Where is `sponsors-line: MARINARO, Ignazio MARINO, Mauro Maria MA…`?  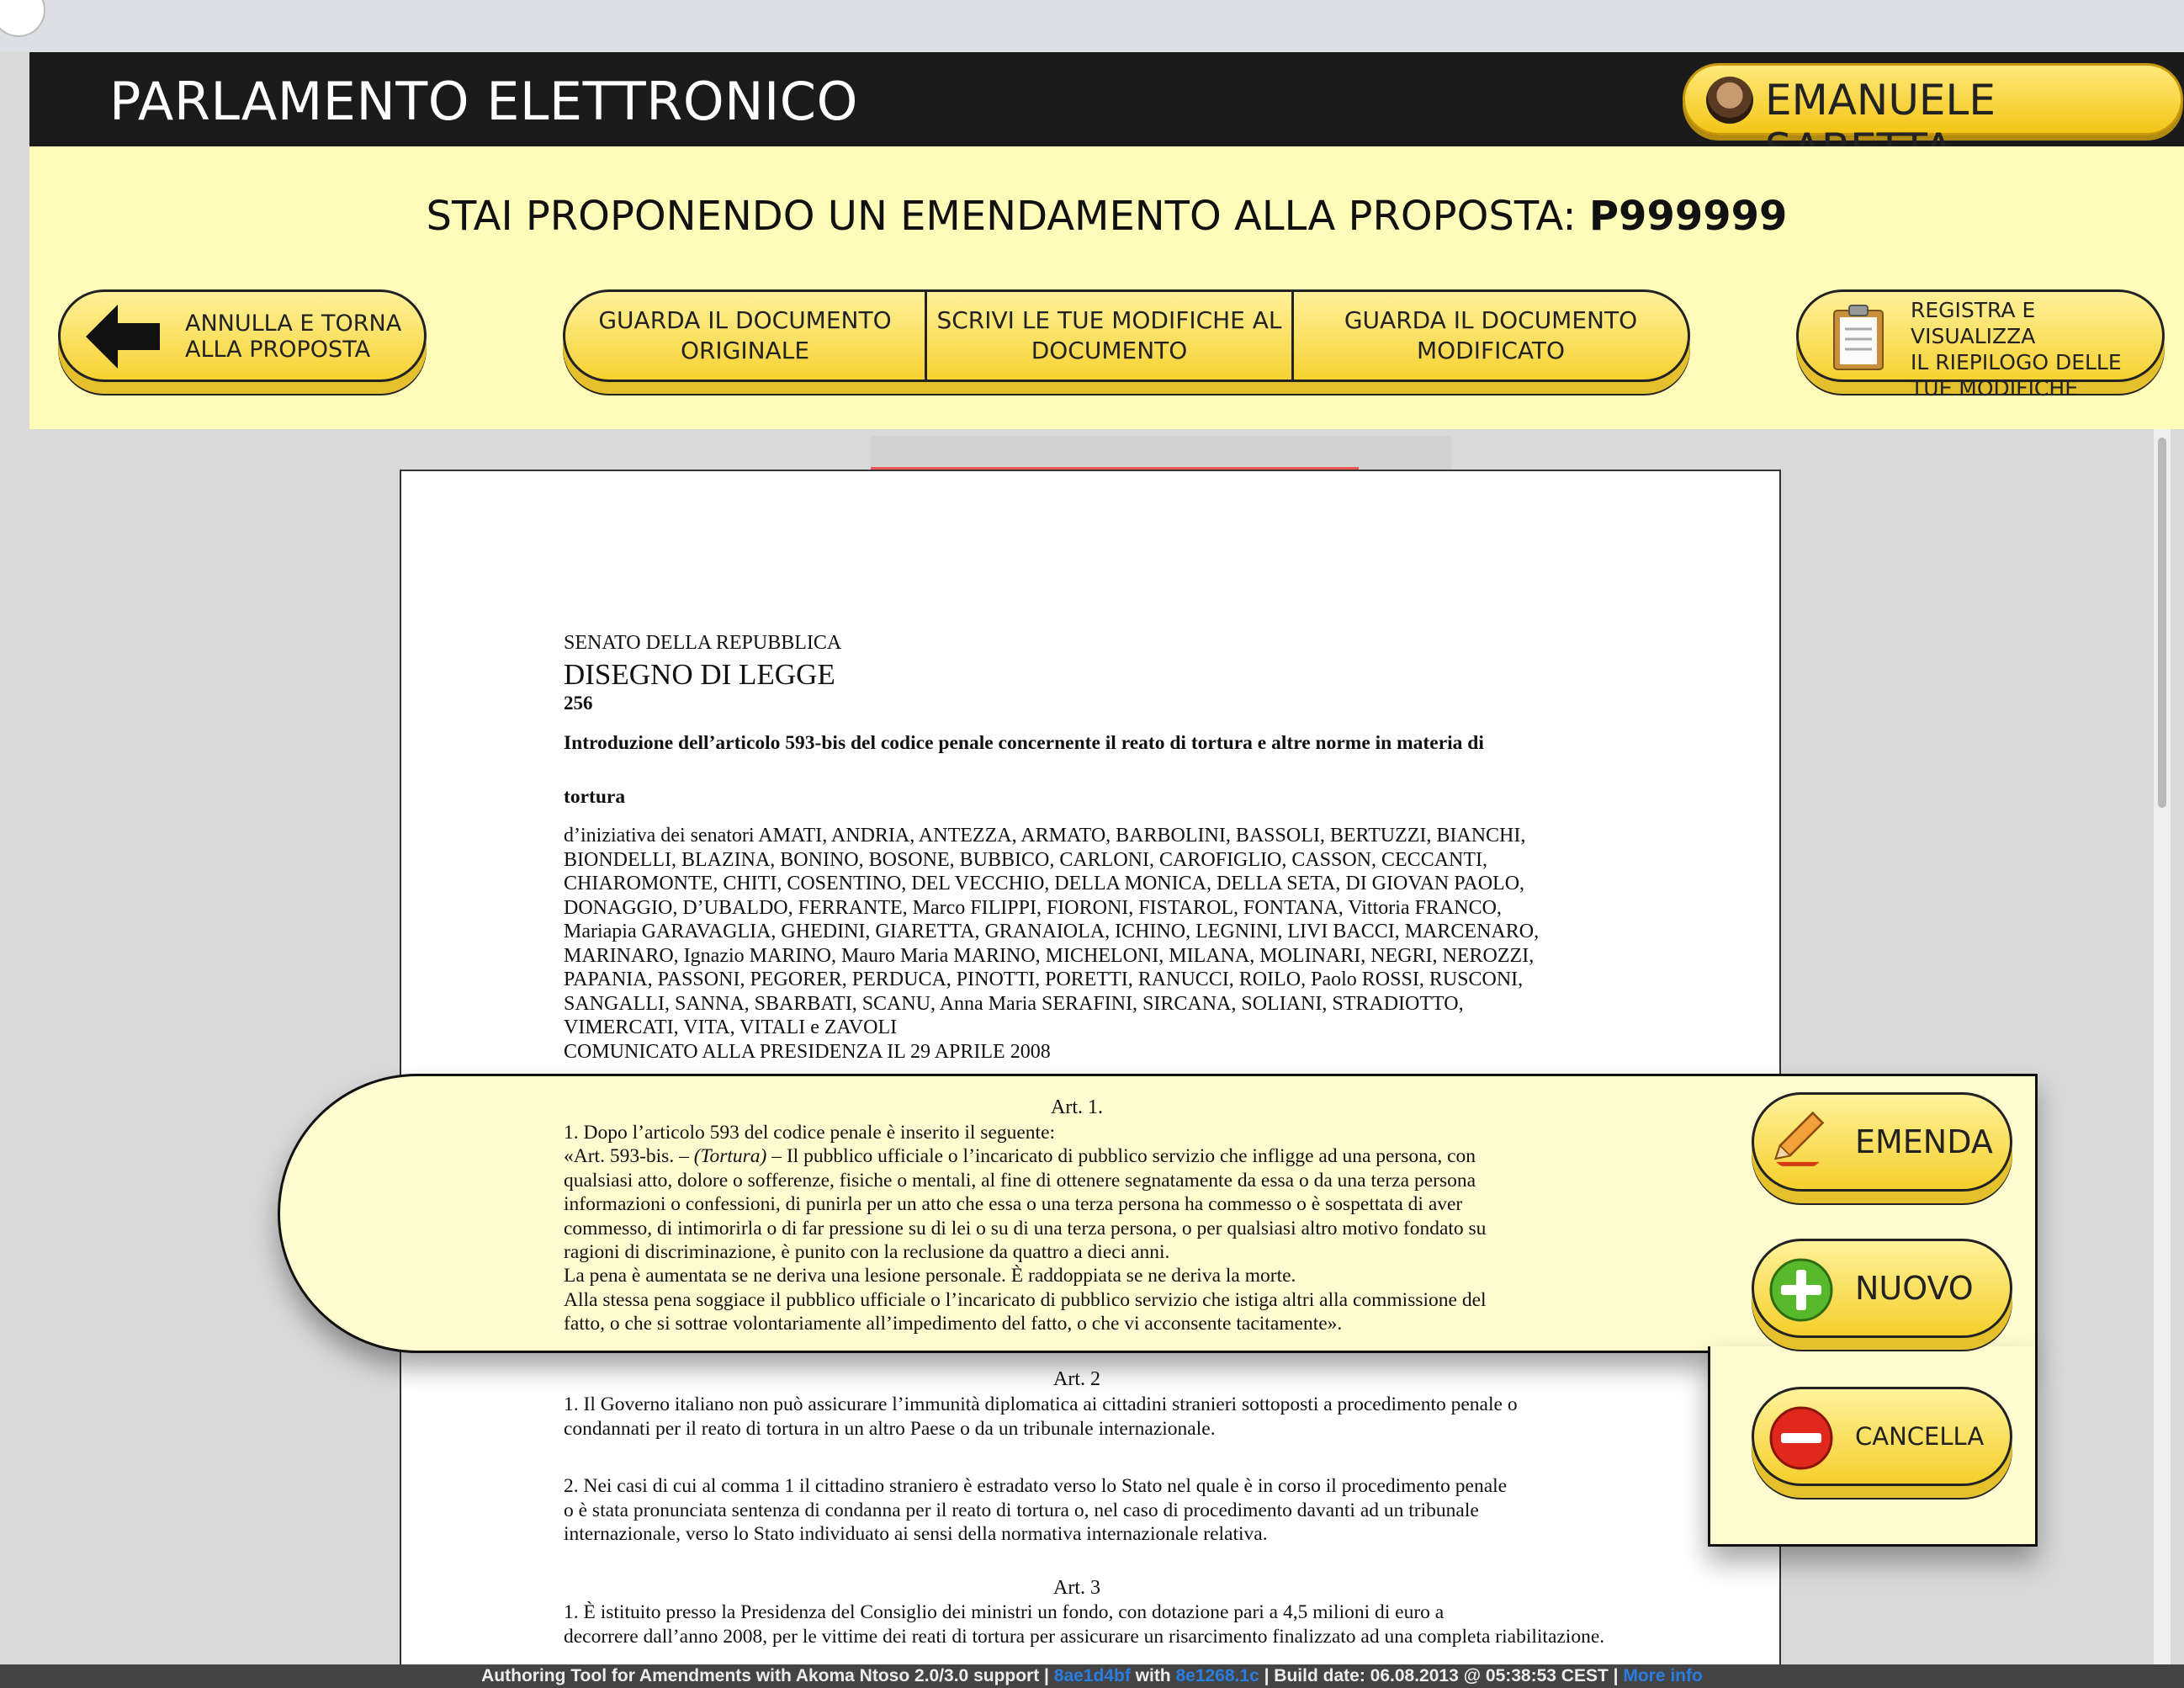 sponsors-line: MARINARO, Ignazio MARINO, Mauro Maria MA… is located at coordinates (1049, 955).